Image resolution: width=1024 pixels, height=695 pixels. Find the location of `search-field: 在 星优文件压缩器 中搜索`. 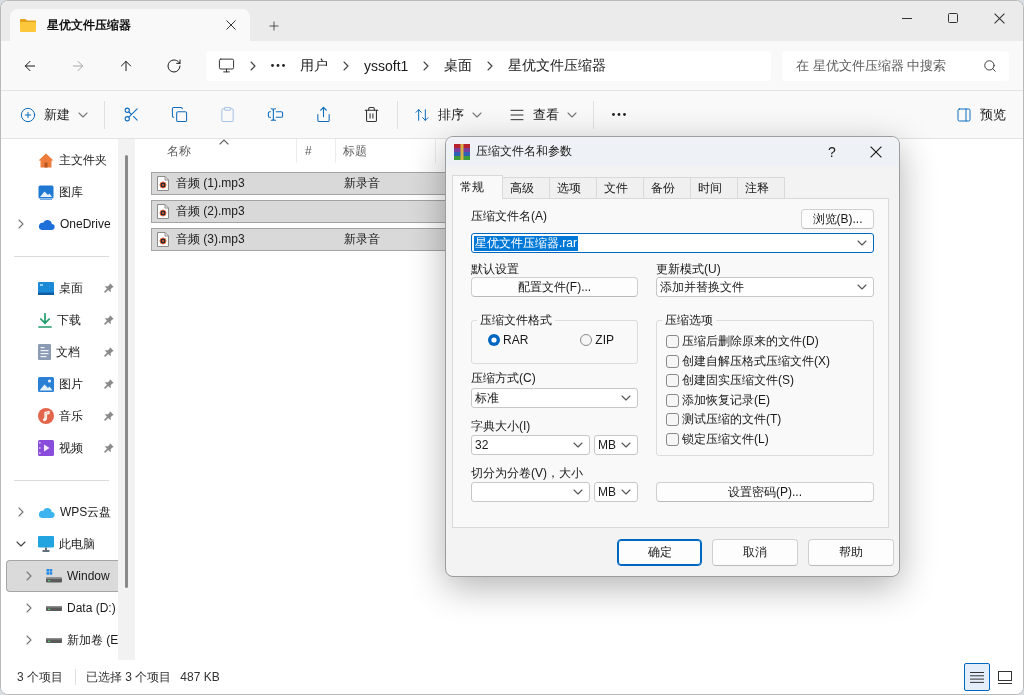

search-field: 在 星优文件压缩器 中搜索 is located at coordinates (895, 65).